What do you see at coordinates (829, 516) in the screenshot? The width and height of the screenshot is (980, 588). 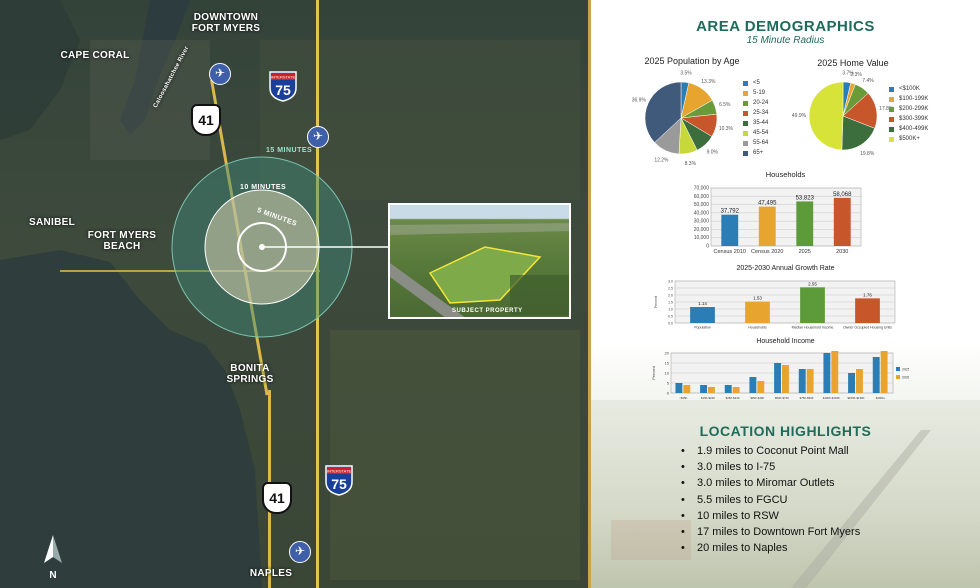 I see `highlight-item: 10 miles to RSW` at bounding box center [829, 516].